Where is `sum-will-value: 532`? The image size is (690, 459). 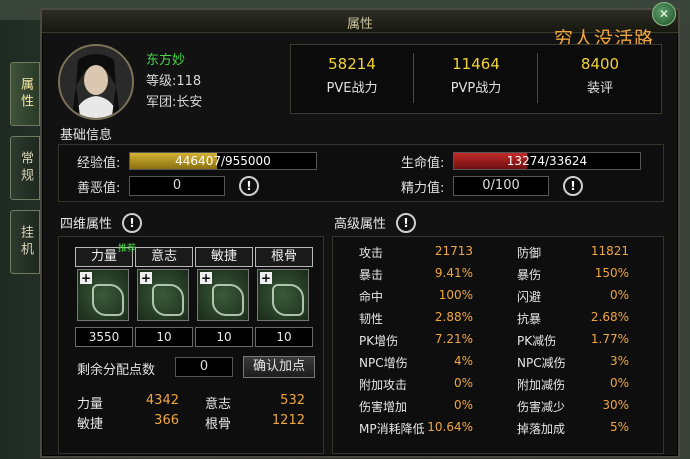
sum-will-value: 532 is located at coordinates (292, 400).